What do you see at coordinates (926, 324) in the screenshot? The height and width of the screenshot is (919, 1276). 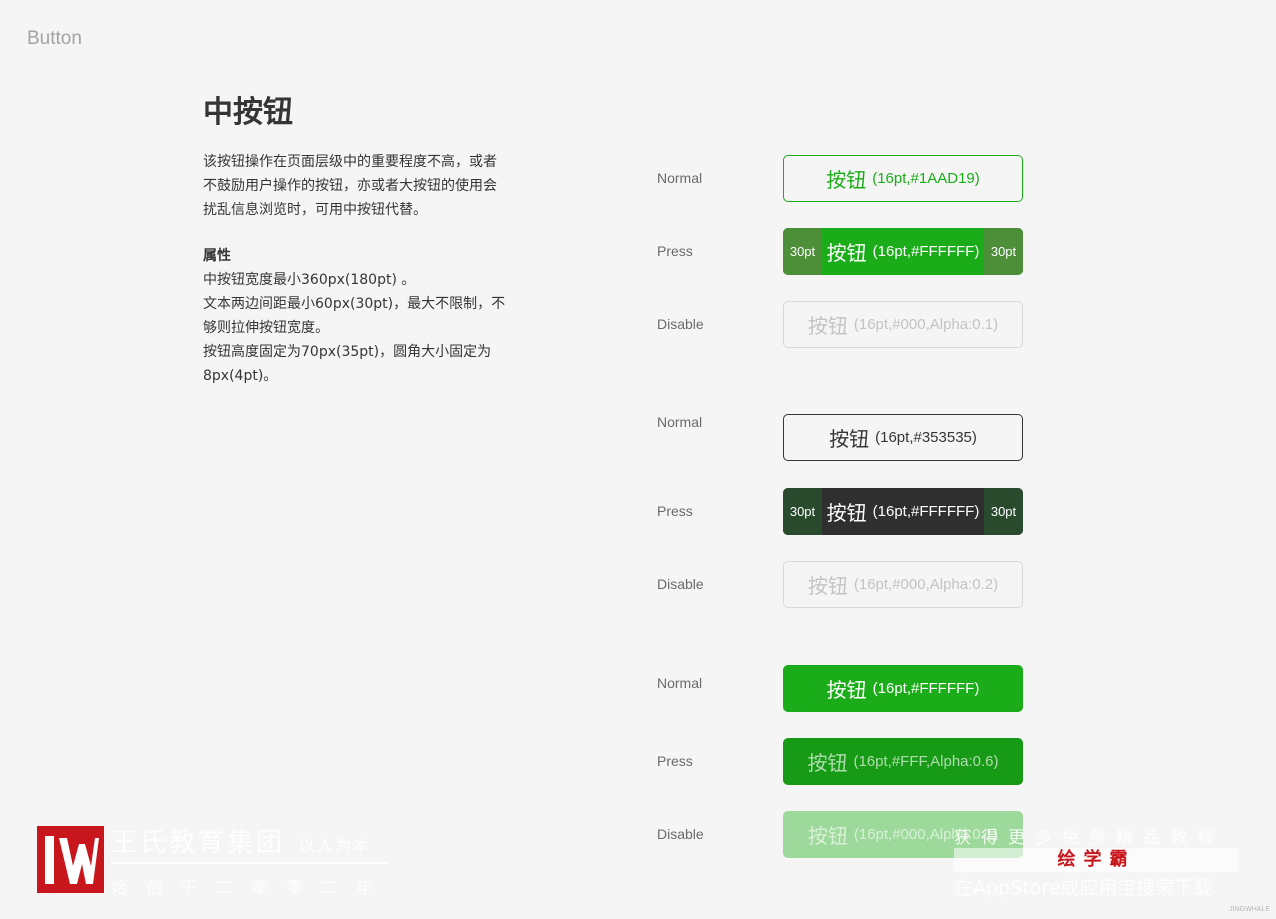 I see `button-spec-note: (16pt,#000,Alpha:0.1)` at bounding box center [926, 324].